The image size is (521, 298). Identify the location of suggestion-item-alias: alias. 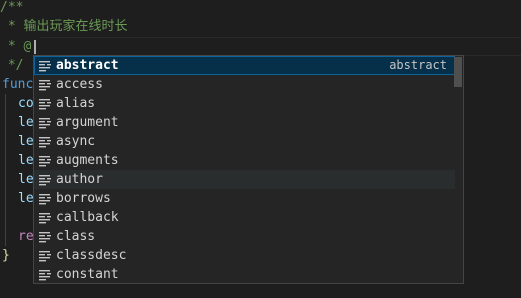
(244, 103).